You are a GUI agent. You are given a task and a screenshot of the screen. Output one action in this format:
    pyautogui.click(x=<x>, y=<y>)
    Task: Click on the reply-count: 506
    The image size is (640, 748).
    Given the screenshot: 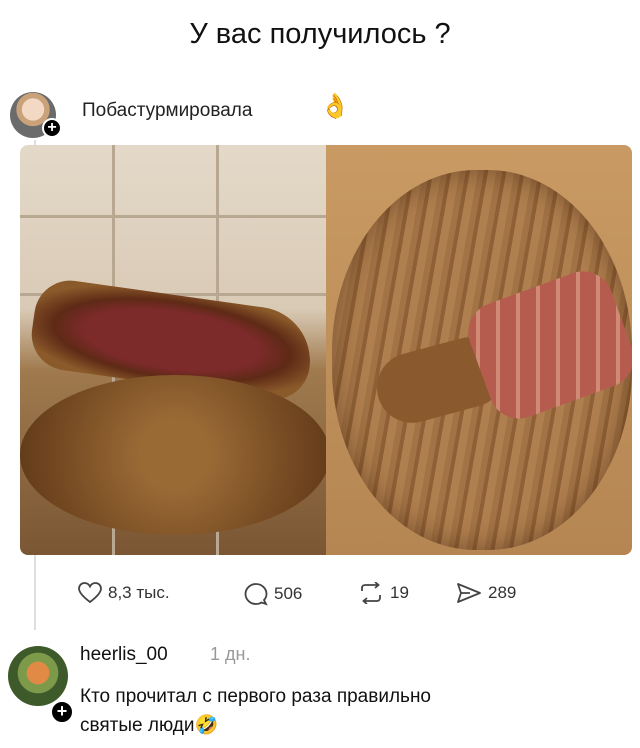 What is the action you would take?
    pyautogui.click(x=288, y=593)
    